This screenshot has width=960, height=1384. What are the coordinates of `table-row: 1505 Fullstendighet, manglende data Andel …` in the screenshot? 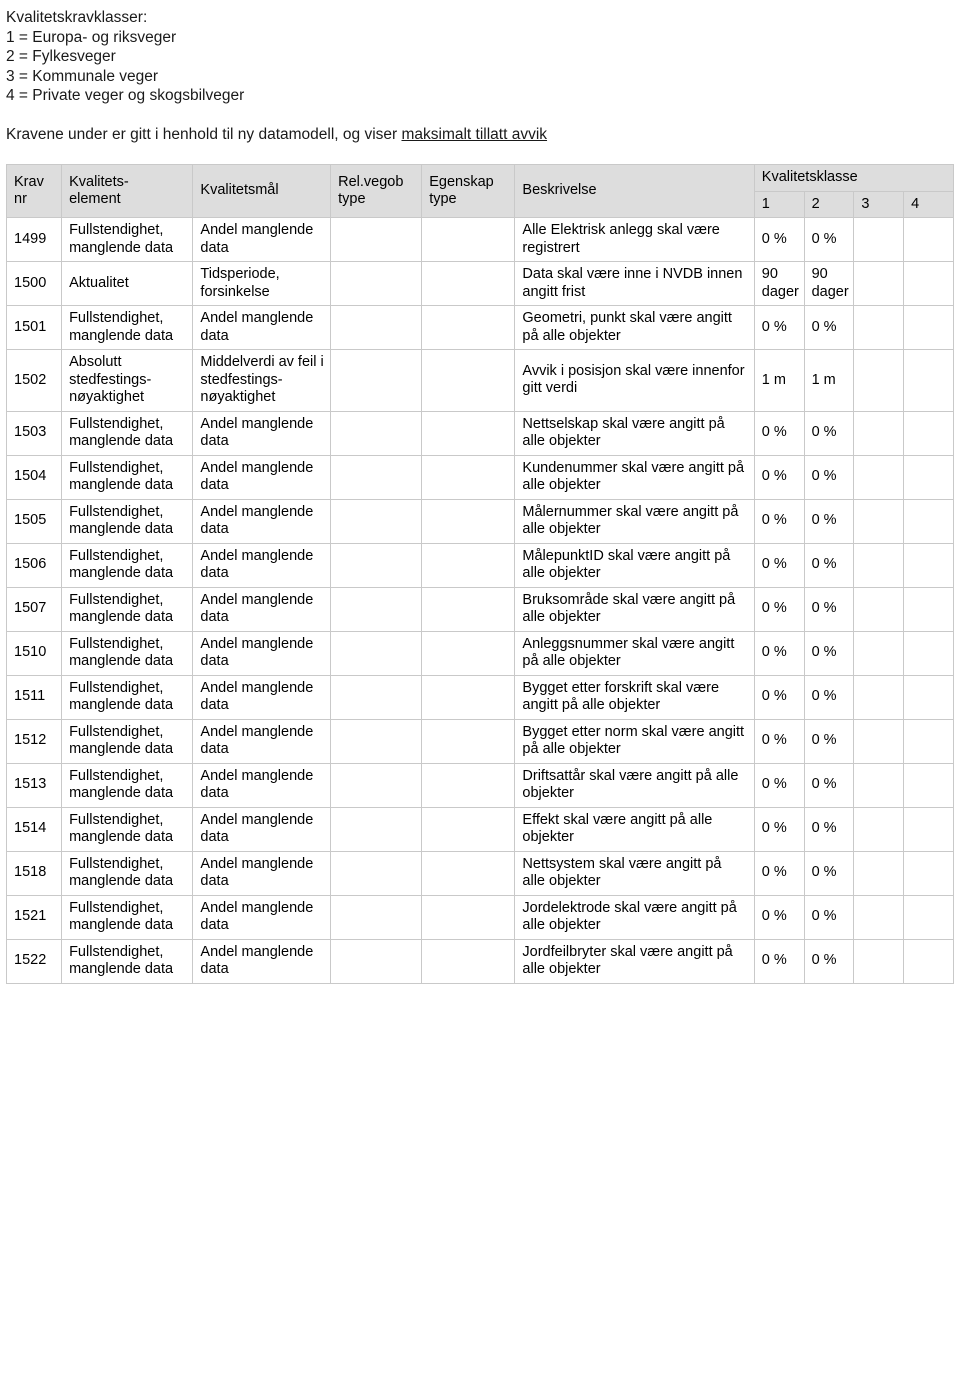 It's located at (479, 521).